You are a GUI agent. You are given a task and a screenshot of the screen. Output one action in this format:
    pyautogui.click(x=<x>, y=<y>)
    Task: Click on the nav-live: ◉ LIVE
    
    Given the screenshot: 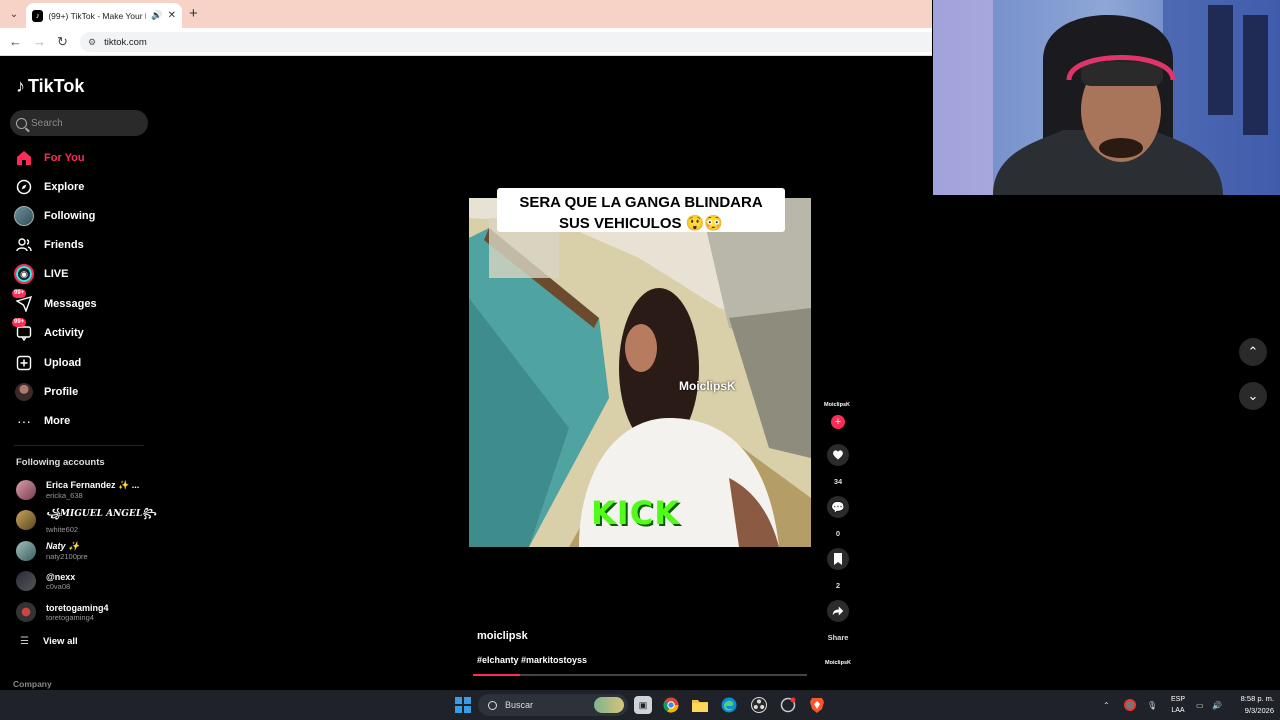 What is the action you would take?
    pyautogui.click(x=41, y=274)
    